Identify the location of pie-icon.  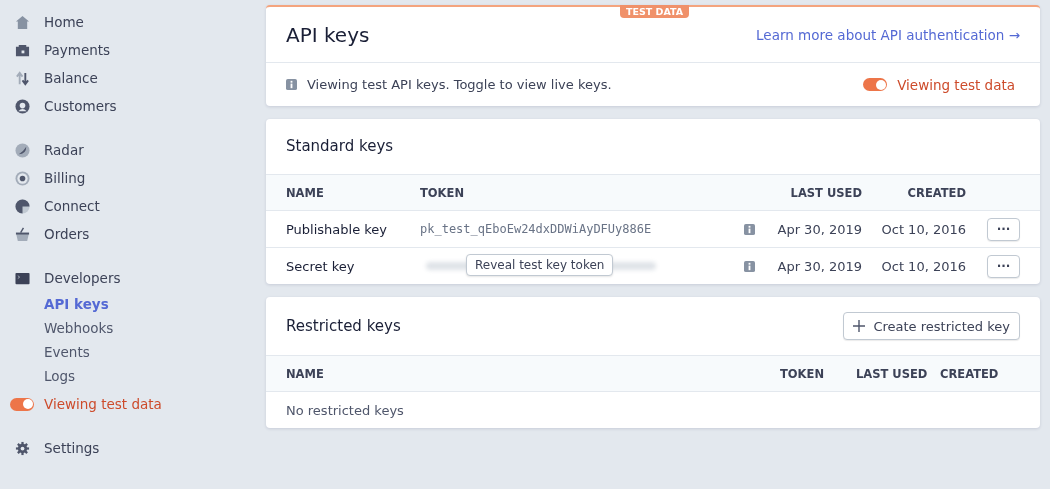
(22, 206).